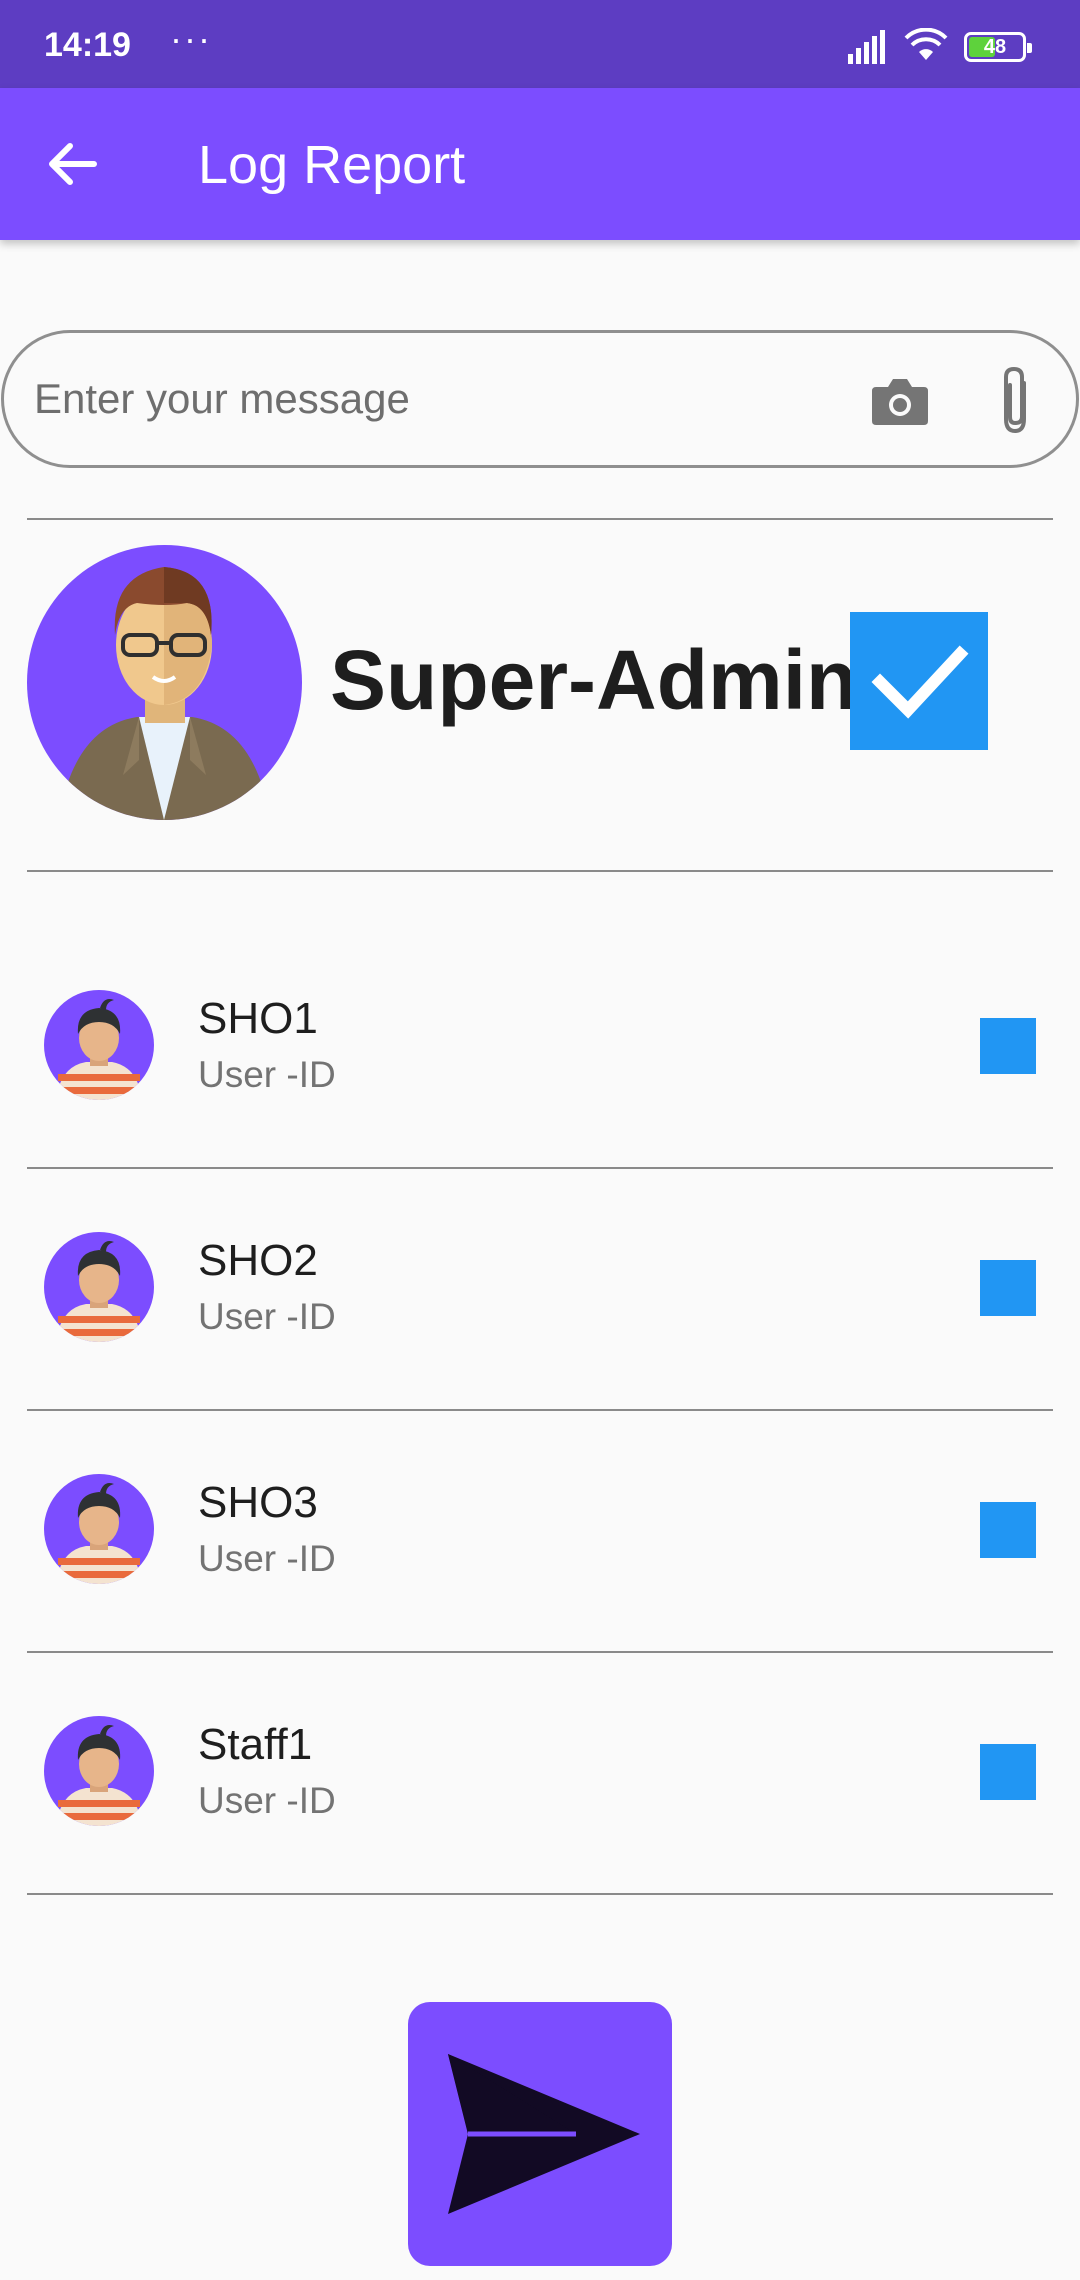 This screenshot has height=2280, width=1080. Describe the element at coordinates (258, 1502) in the screenshot. I see `user-name: SHO3` at that location.